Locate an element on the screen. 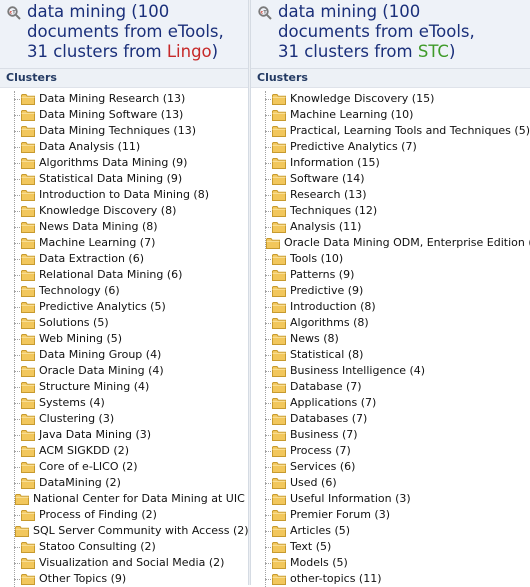 The width and height of the screenshot is (530, 587). cluster-item: Core of e-LICO (2) is located at coordinates (131, 467).